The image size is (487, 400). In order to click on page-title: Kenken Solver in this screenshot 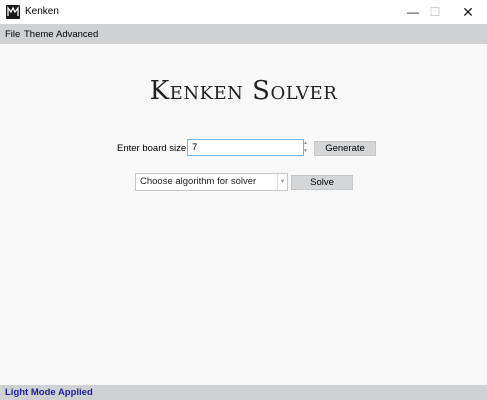, I will do `click(243, 91)`.